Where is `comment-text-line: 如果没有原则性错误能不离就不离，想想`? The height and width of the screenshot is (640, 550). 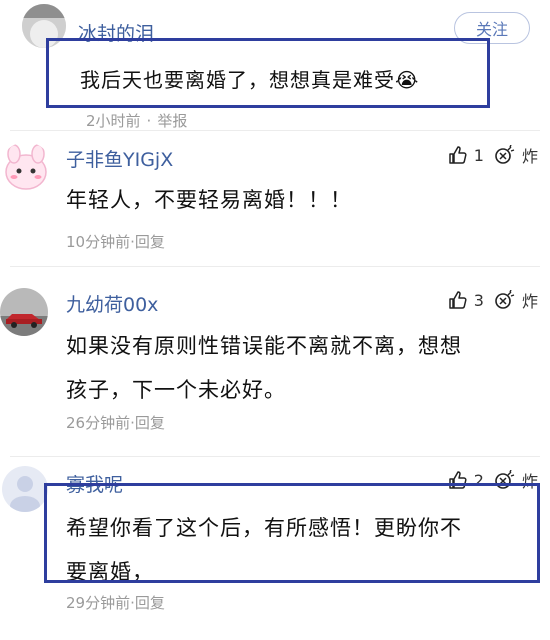
comment-text-line: 如果没有原则性错误能不离就不离，想想 is located at coordinates (264, 346).